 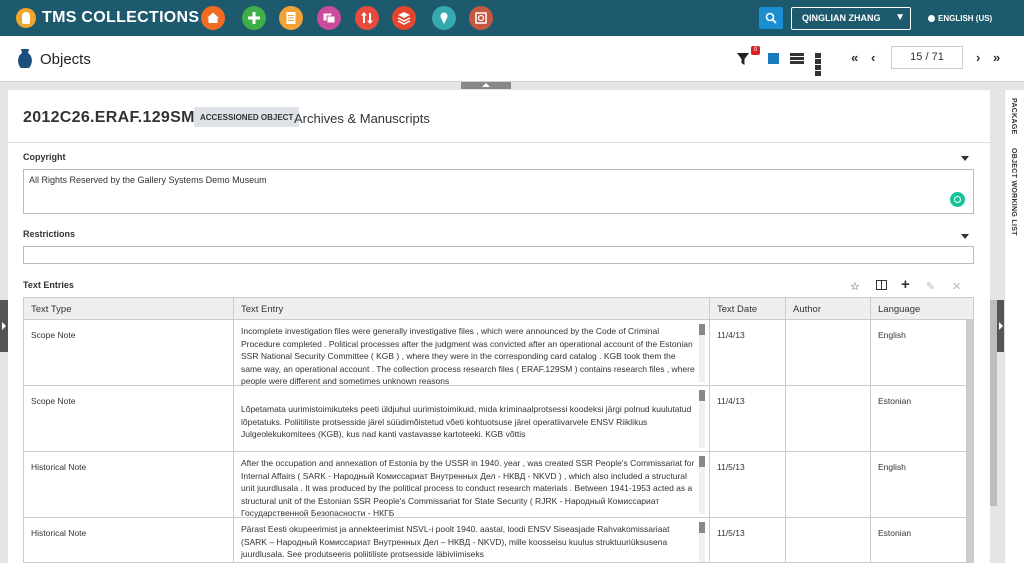 What do you see at coordinates (291, 18) in the screenshot?
I see `document-icon` at bounding box center [291, 18].